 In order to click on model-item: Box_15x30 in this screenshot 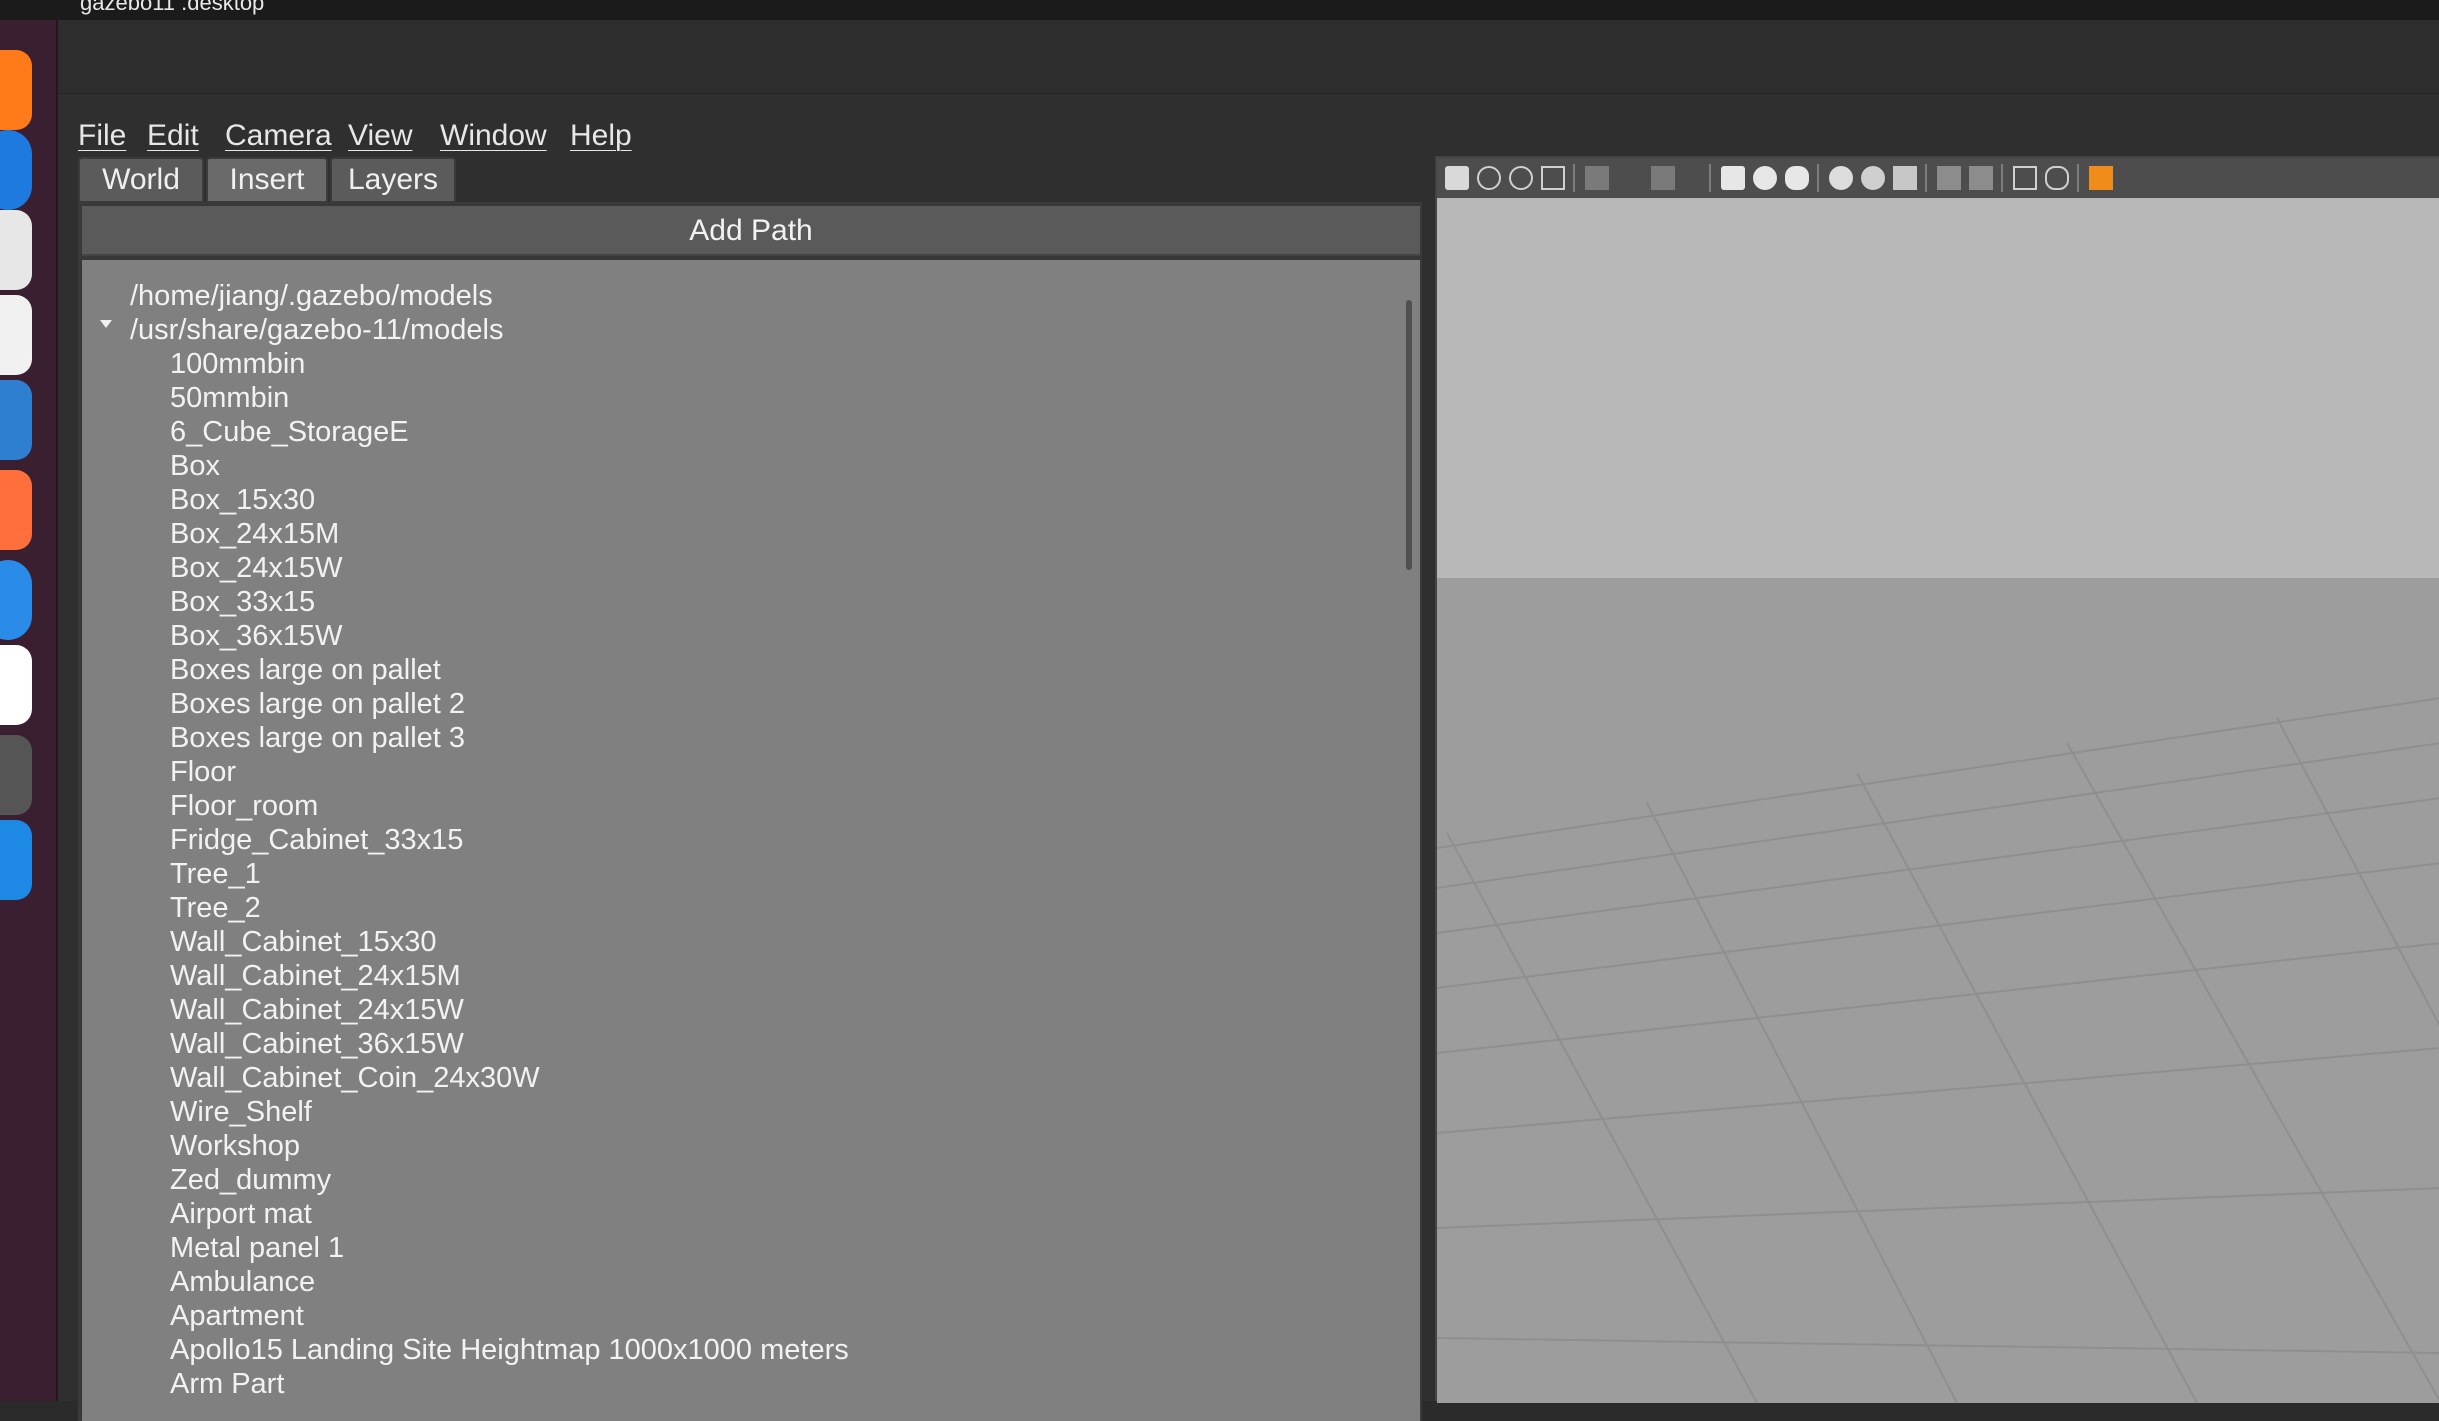, I will do `click(242, 500)`.